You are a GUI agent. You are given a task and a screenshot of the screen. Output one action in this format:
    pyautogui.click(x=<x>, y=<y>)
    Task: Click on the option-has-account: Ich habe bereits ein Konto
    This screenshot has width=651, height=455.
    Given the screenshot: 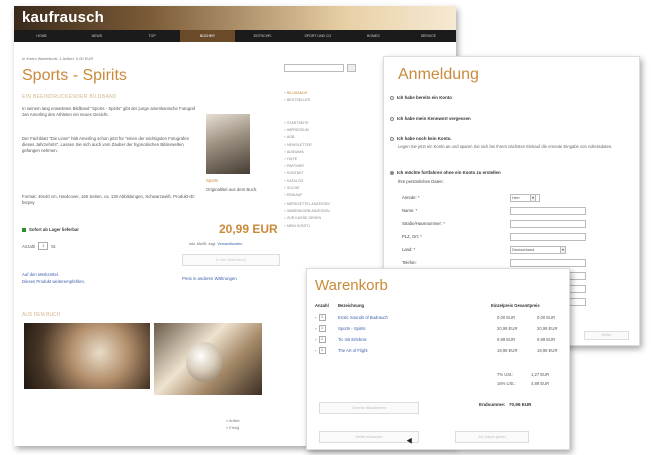 What is the action you would take?
    pyautogui.click(x=421, y=97)
    